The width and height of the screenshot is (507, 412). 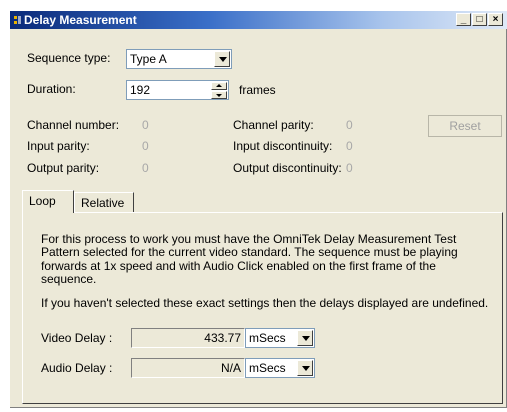 What do you see at coordinates (69, 279) in the screenshot?
I see `instruction-line-4: sequence.` at bounding box center [69, 279].